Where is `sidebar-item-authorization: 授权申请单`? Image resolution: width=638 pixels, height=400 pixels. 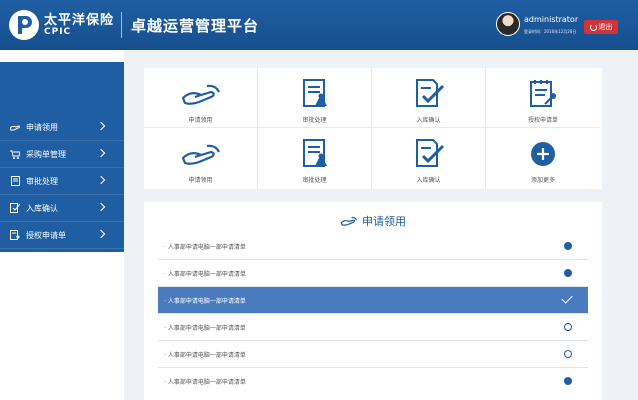 sidebar-item-authorization: 授权申请单 is located at coordinates (62, 235).